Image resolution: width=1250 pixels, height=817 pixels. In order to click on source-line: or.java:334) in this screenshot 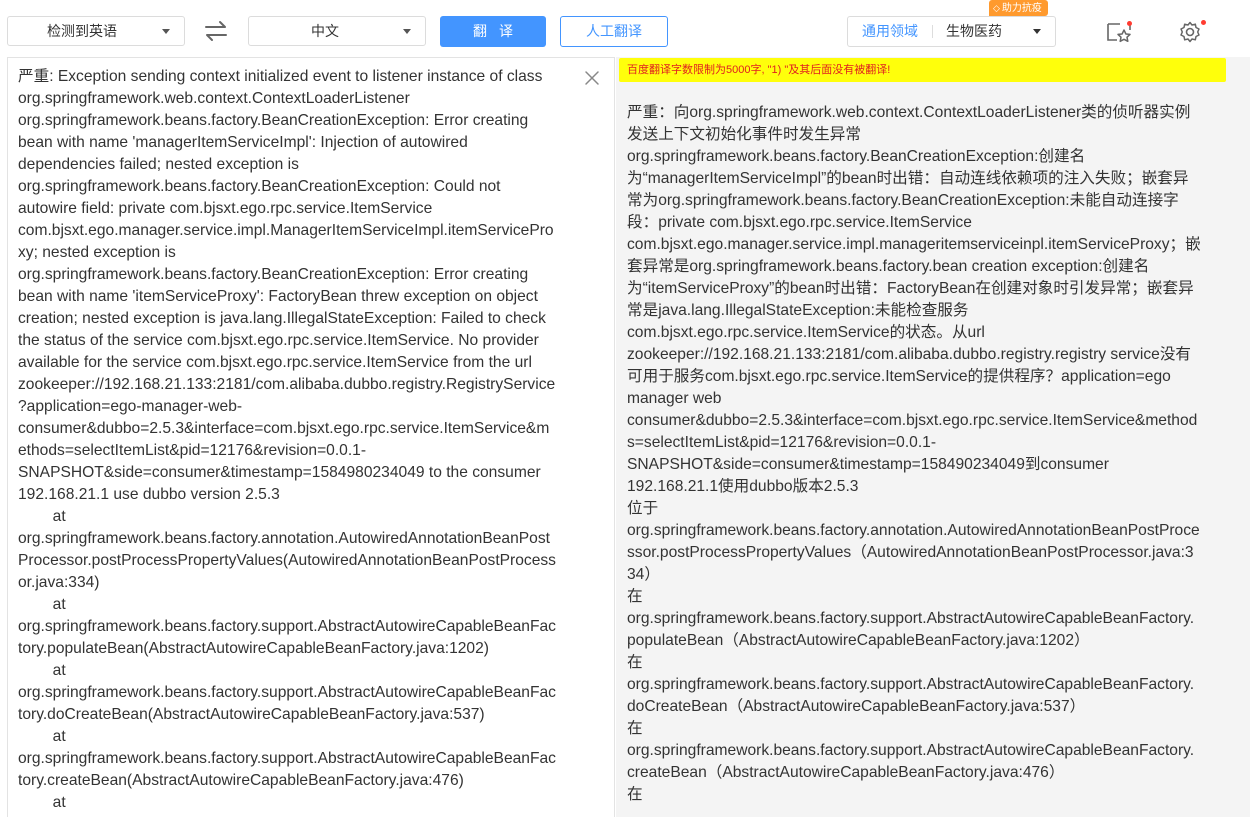, I will do `click(59, 582)`.